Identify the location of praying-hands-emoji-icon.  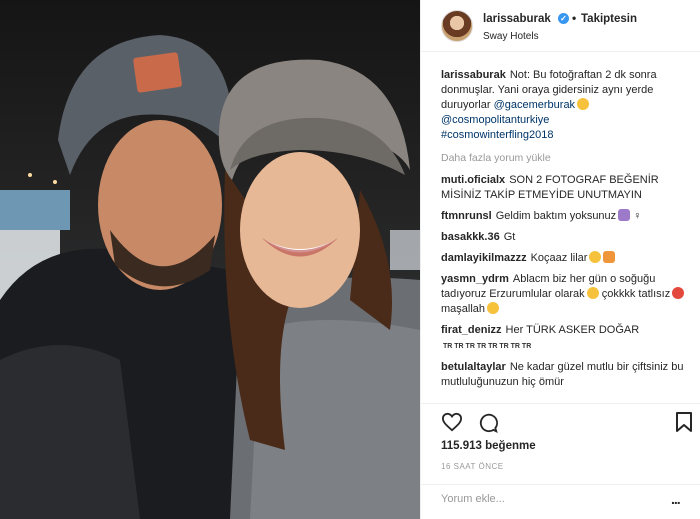
(493, 308).